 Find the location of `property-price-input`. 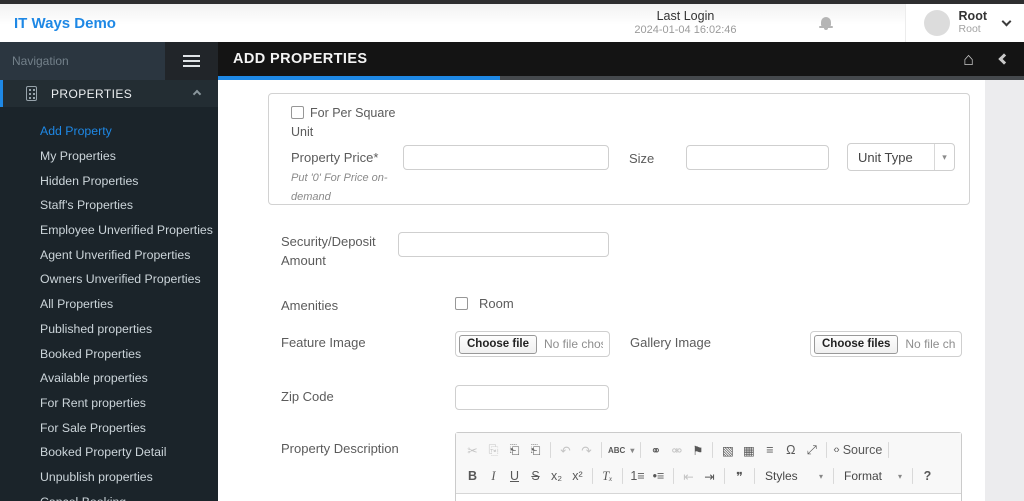

property-price-input is located at coordinates (506, 157).